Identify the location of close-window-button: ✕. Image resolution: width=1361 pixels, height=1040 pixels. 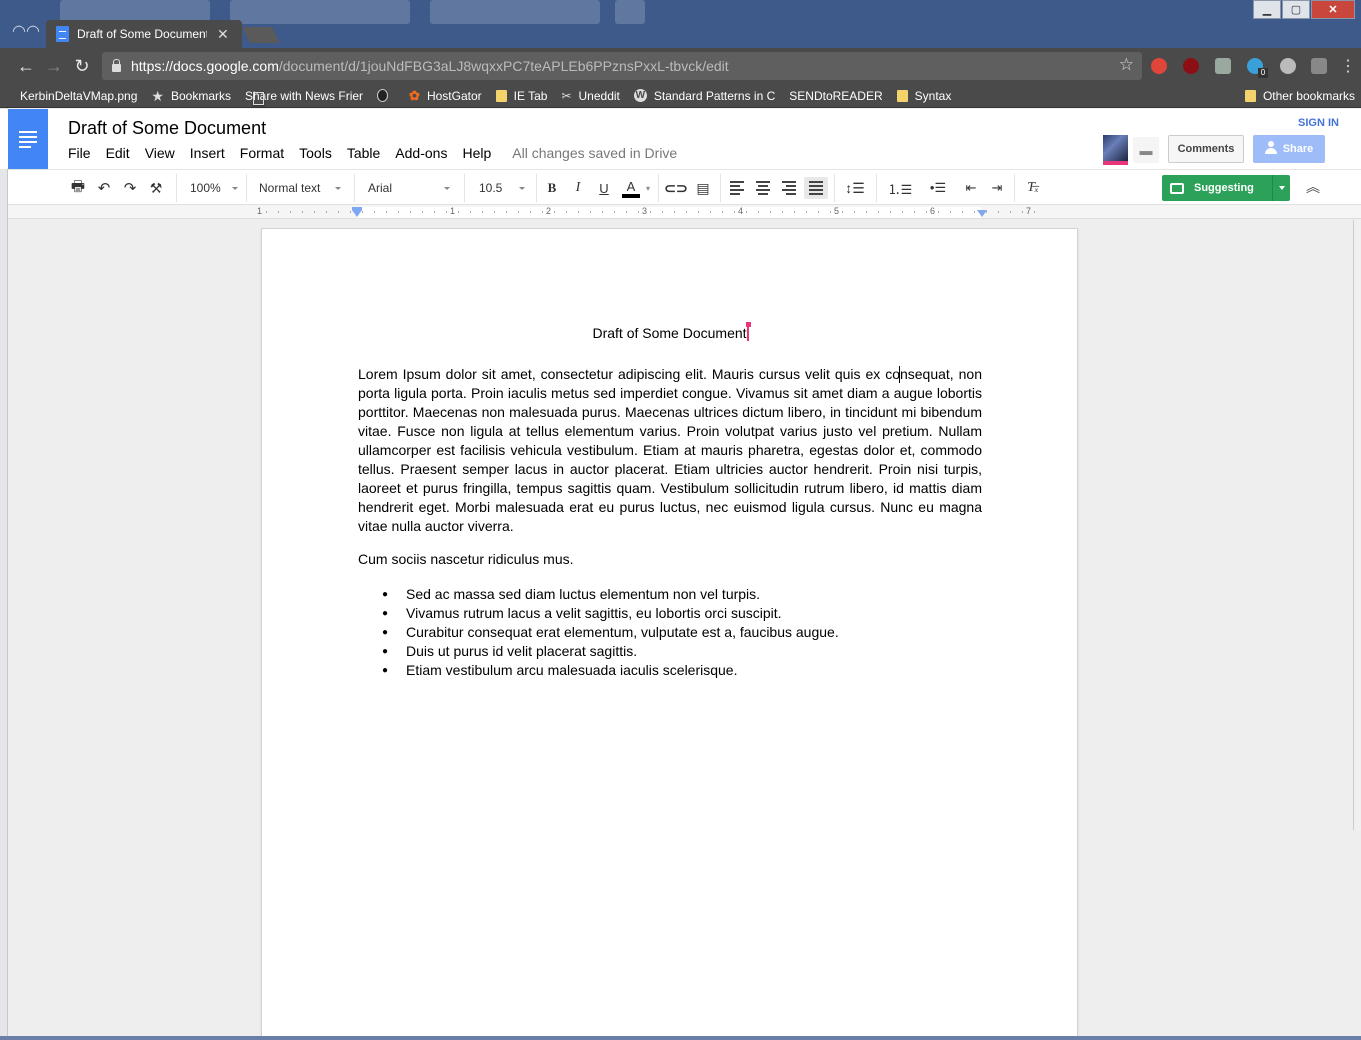
(1333, 9).